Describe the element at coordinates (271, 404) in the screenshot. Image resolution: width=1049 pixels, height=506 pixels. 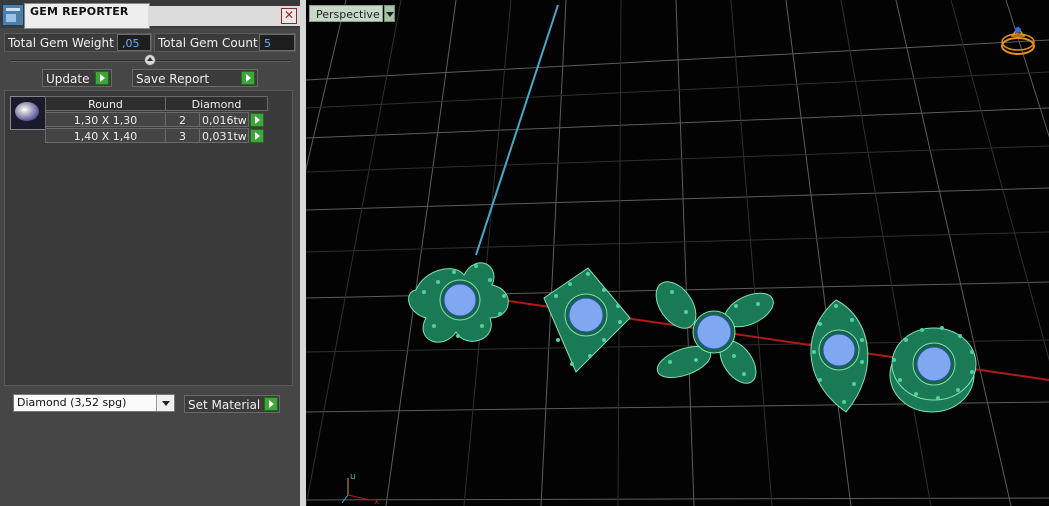
I see `set-material-go-icon` at that location.